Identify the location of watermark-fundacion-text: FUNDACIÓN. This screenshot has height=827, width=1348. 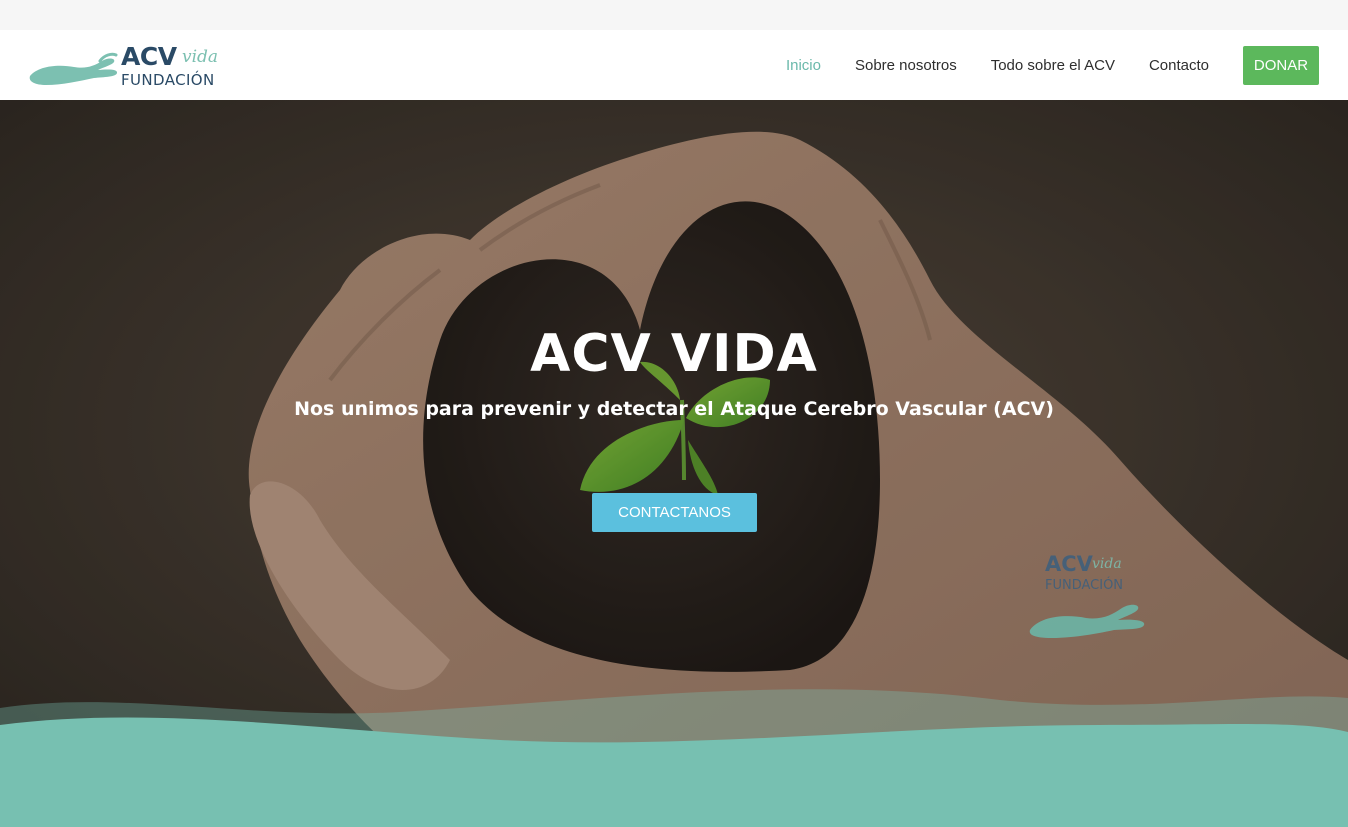
(1084, 585).